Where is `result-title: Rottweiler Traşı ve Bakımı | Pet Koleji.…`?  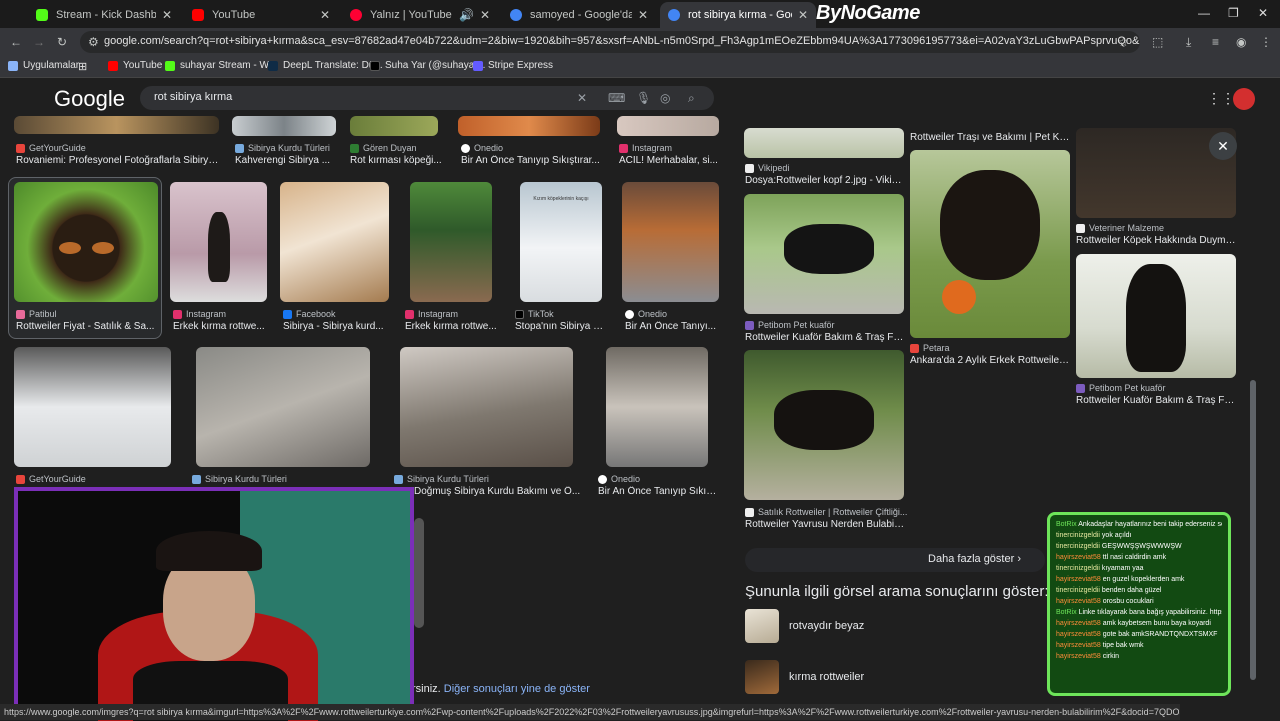
result-title: Rottweiler Traşı ve Bakımı | Pet Koleji.… is located at coordinates (990, 137).